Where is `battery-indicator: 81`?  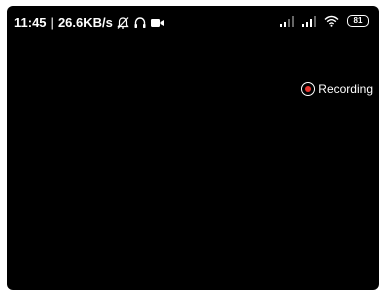
battery-indicator: 81 is located at coordinates (358, 21).